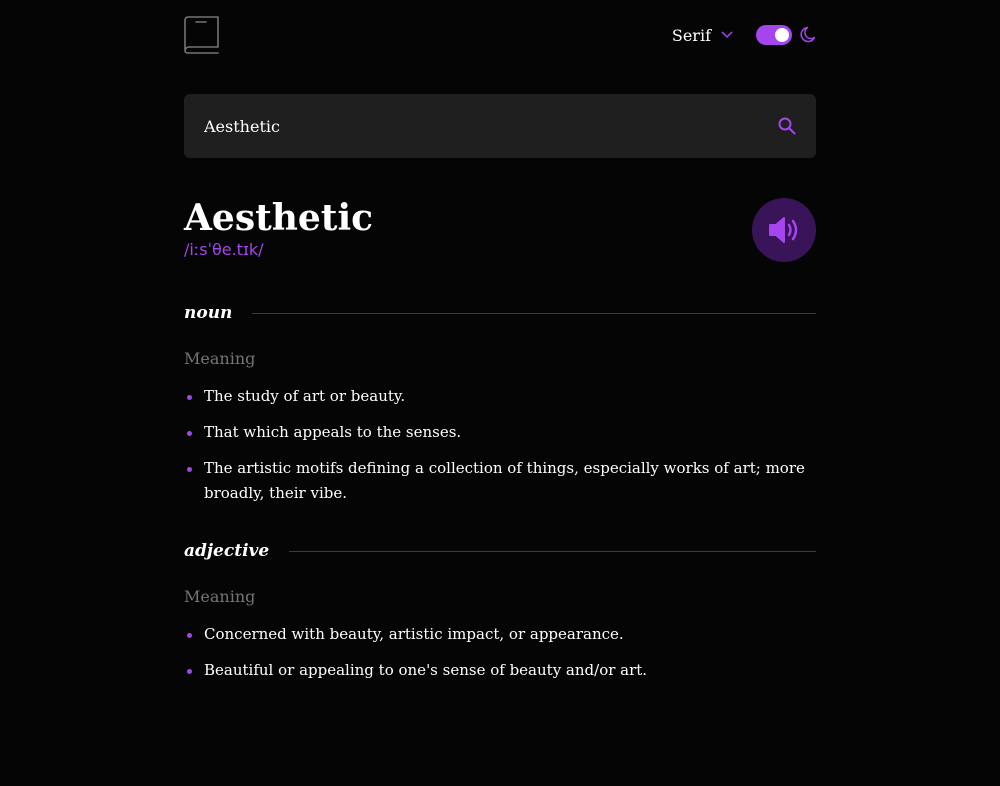 This screenshot has height=786, width=1000. What do you see at coordinates (333, 432) in the screenshot?
I see `definition-text: That which appeals to the senses.` at bounding box center [333, 432].